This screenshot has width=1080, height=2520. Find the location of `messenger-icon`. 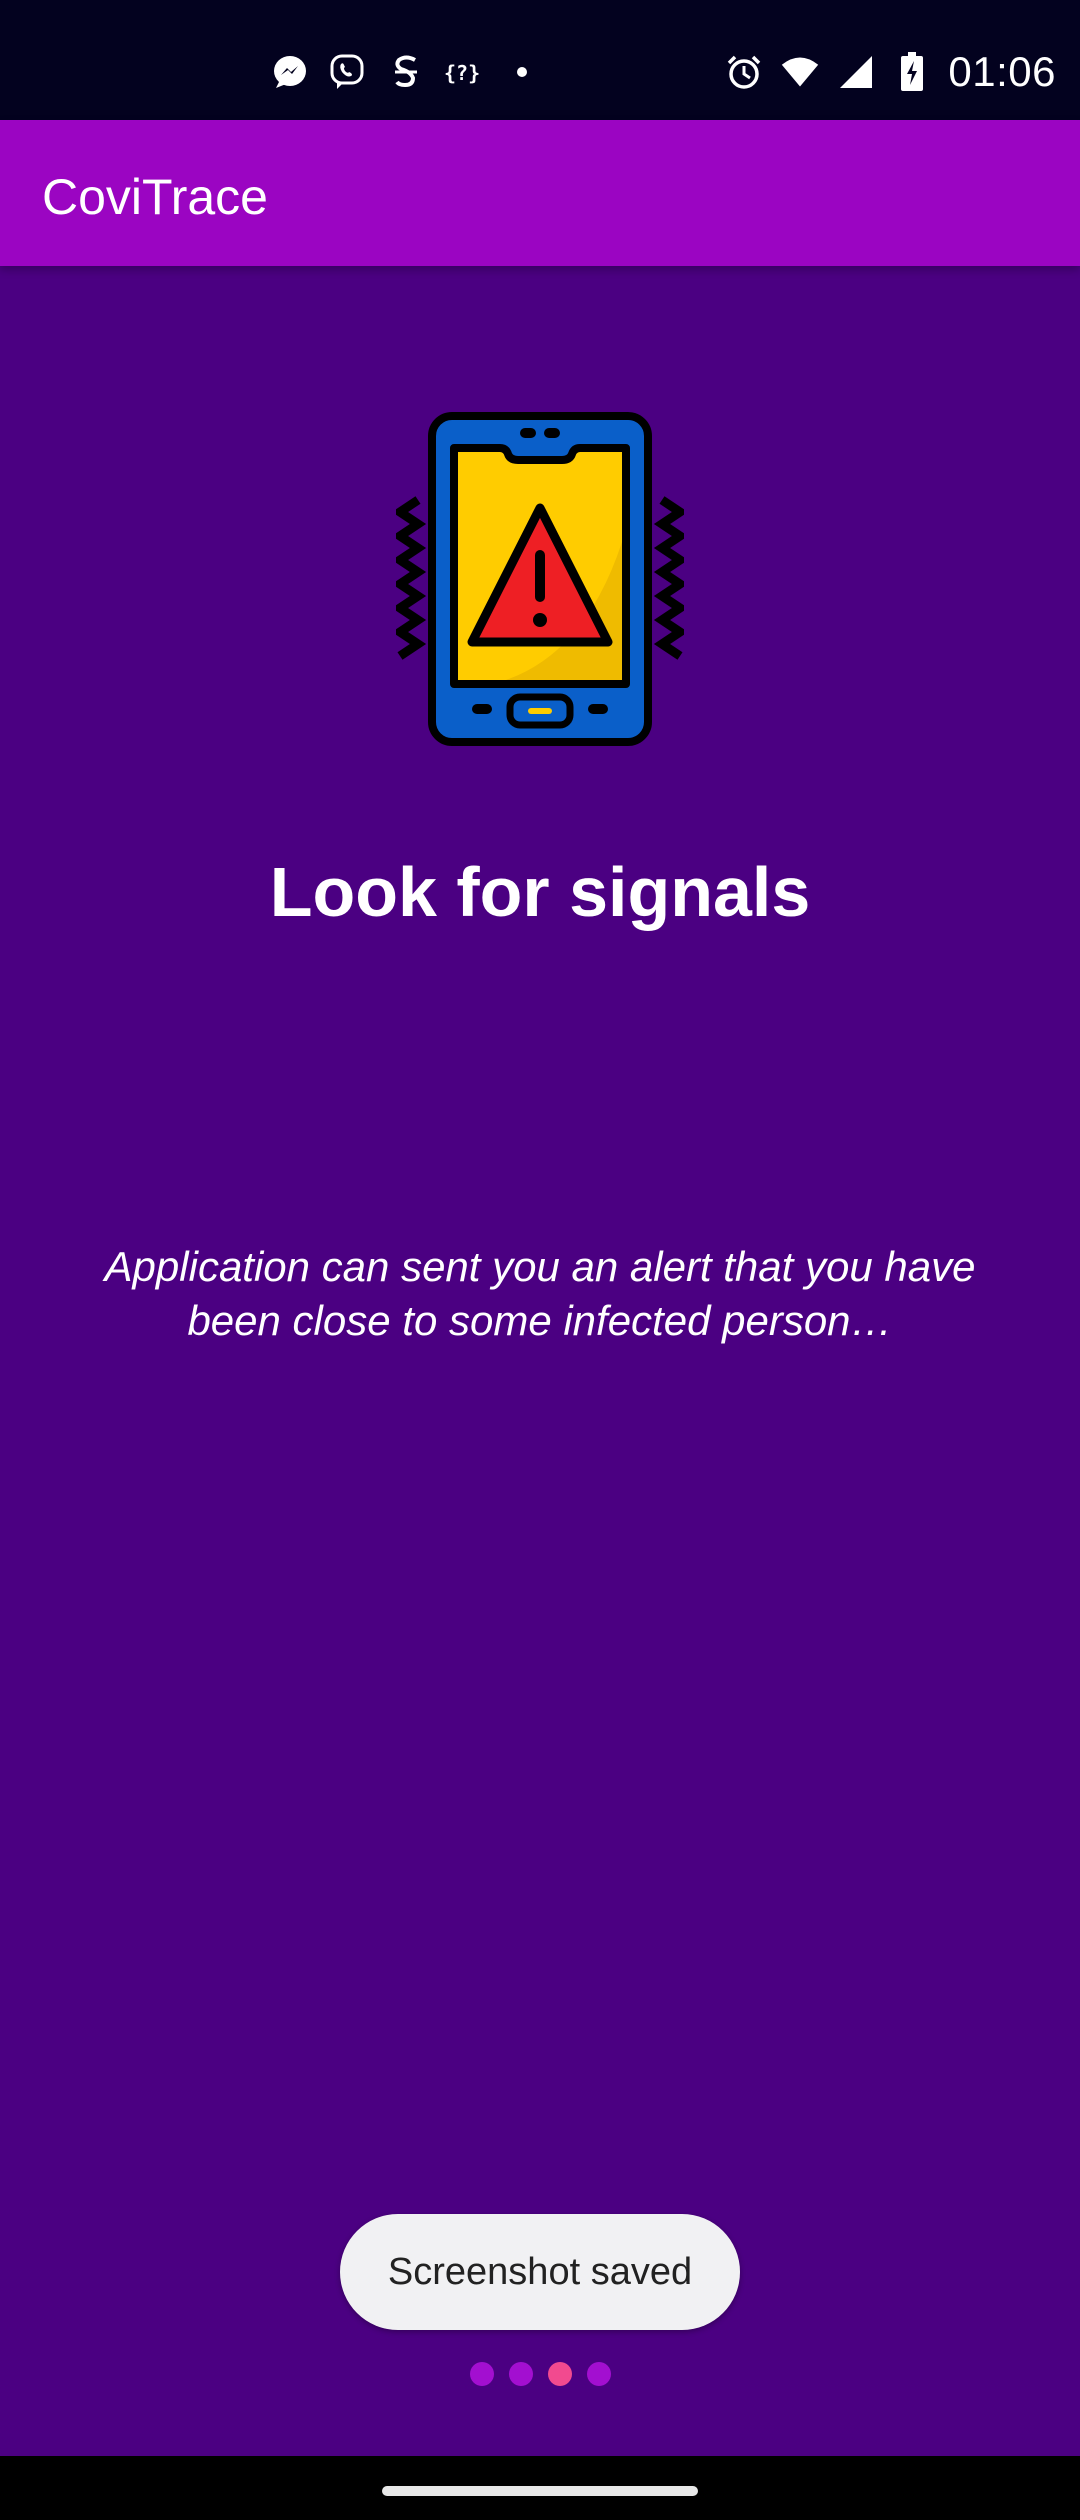

messenger-icon is located at coordinates (290, 72).